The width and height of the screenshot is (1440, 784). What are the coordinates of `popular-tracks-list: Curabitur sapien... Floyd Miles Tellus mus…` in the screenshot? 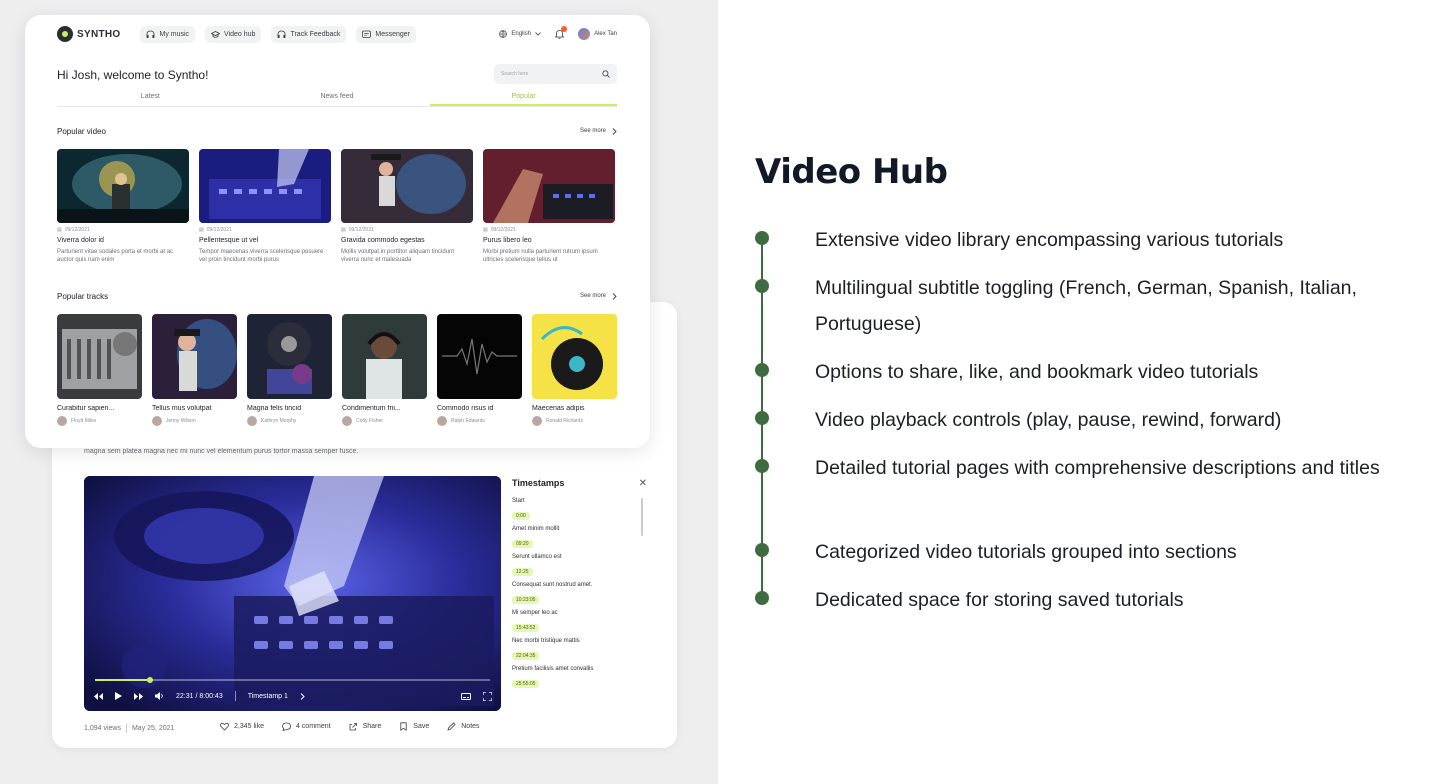 It's located at (337, 370).